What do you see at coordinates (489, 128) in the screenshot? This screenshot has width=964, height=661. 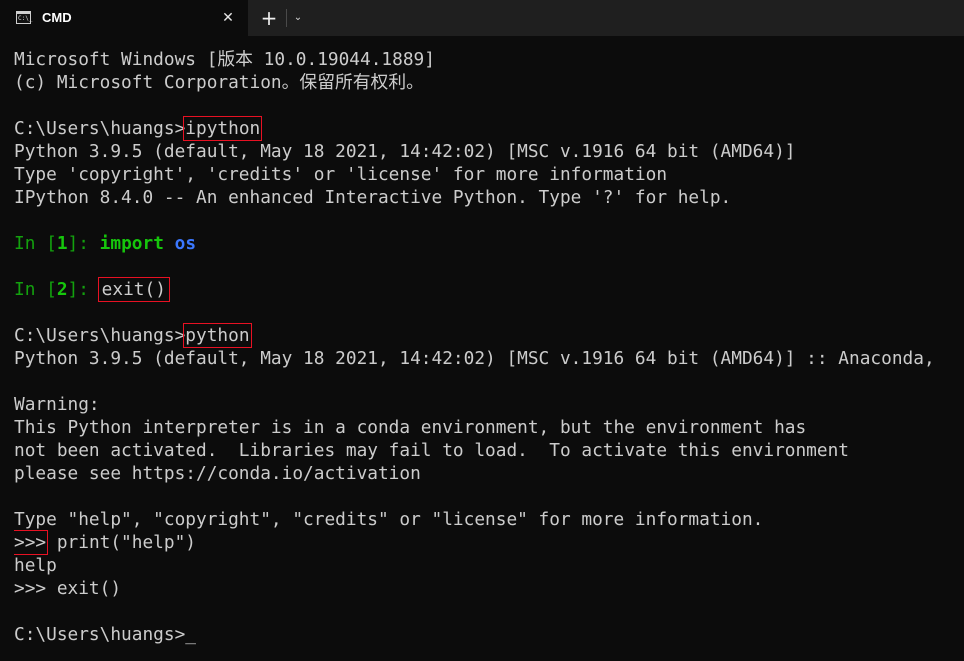 I see `command-line: C:\Users\huangs>ipython` at bounding box center [489, 128].